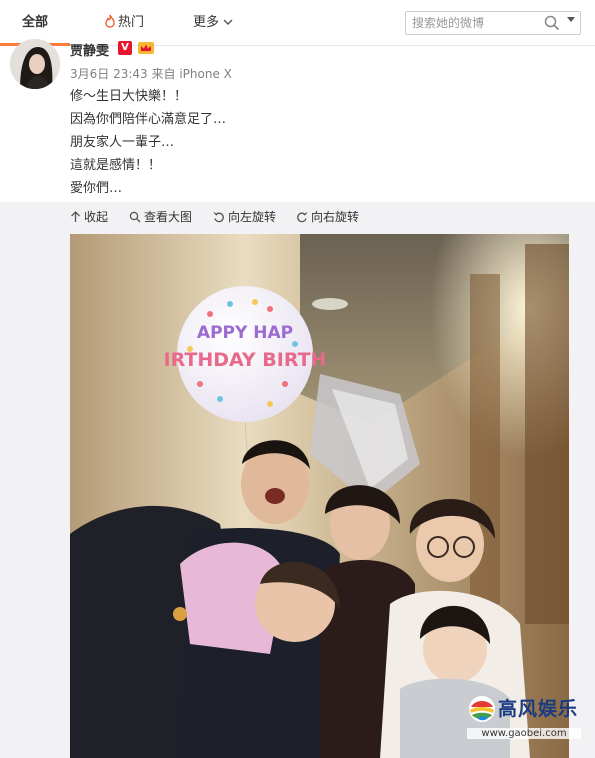 The width and height of the screenshot is (595, 758). What do you see at coordinates (89, 49) in the screenshot?
I see `username: 贾静雯` at bounding box center [89, 49].